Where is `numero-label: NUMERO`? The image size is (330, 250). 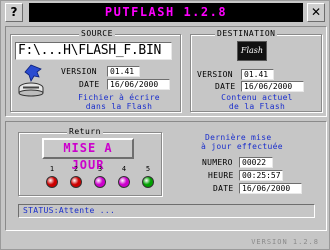
numero-label: NUMERO is located at coordinates (217, 162).